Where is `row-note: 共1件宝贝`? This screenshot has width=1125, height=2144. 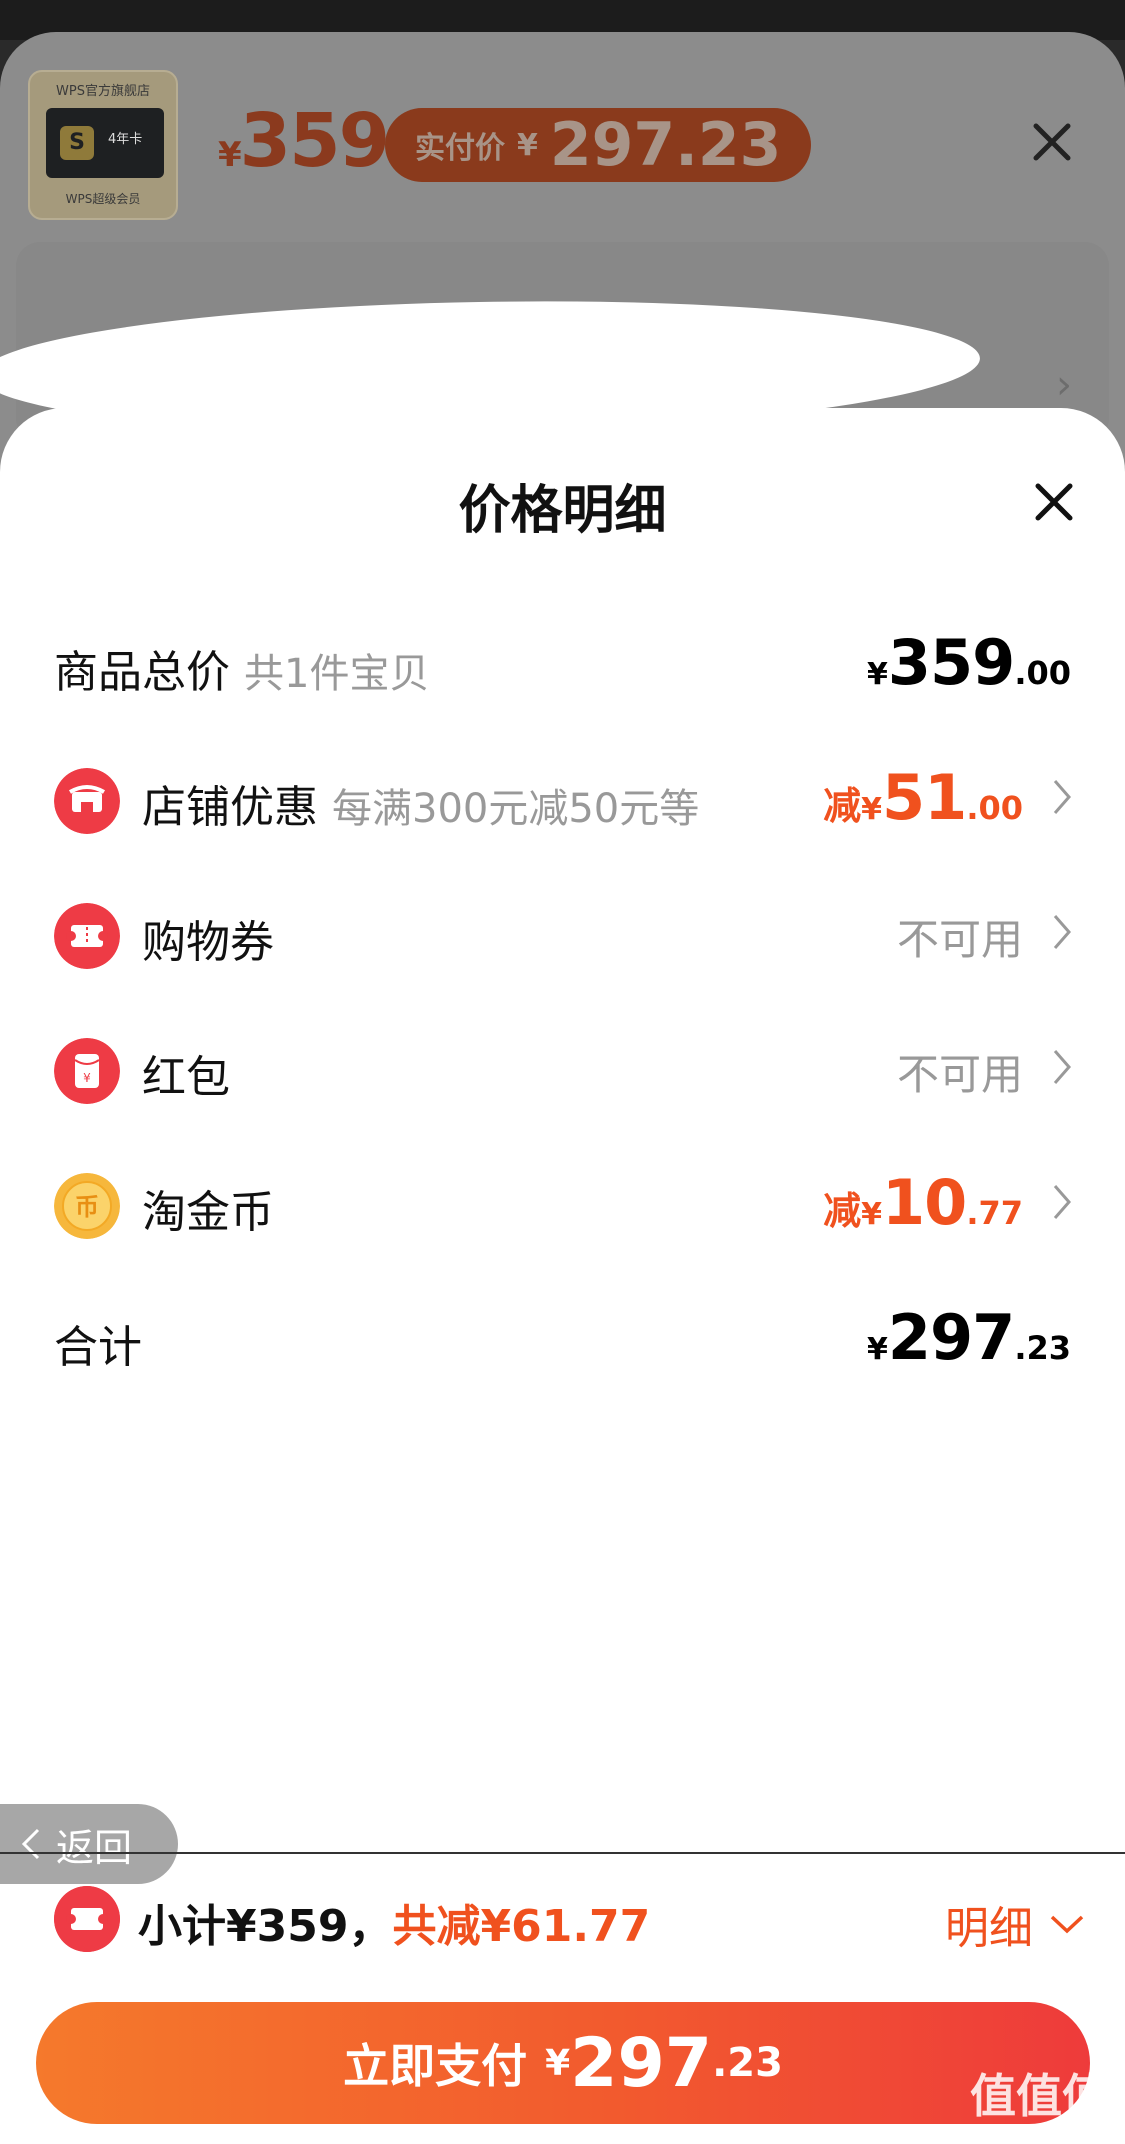
row-note: 共1件宝贝 is located at coordinates (337, 674).